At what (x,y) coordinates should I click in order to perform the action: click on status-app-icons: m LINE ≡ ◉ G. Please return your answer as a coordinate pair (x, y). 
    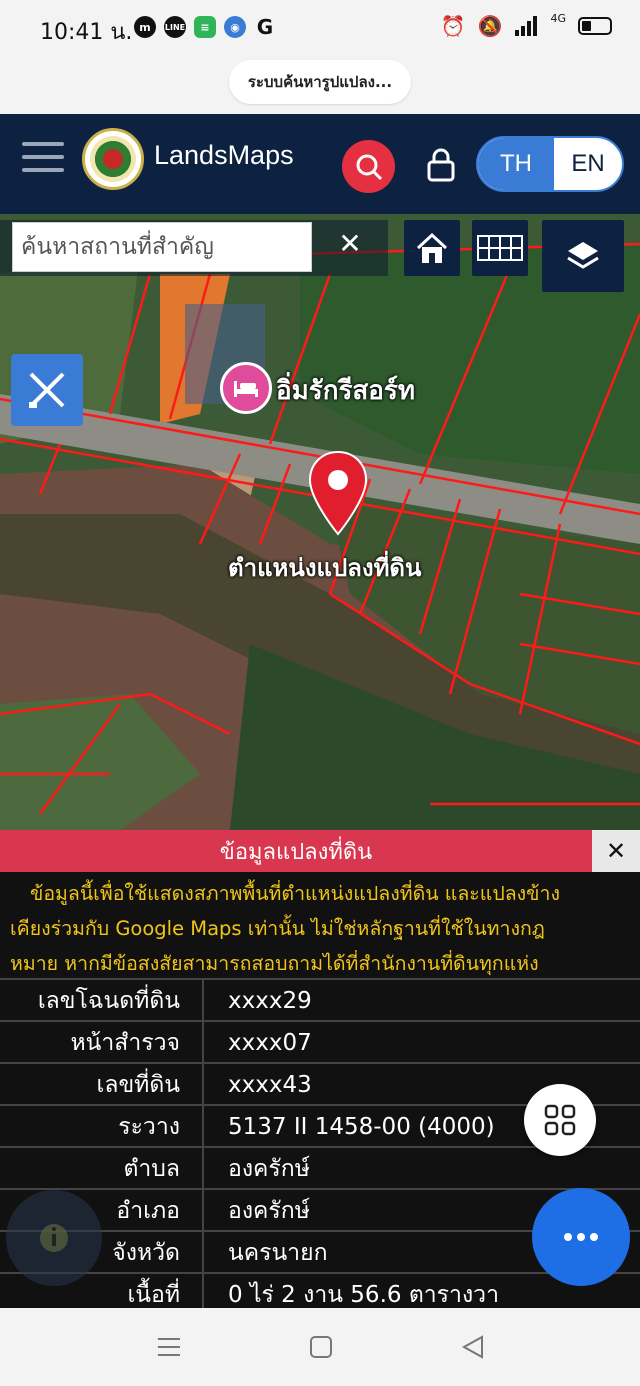
    Looking at the image, I should click on (205, 27).